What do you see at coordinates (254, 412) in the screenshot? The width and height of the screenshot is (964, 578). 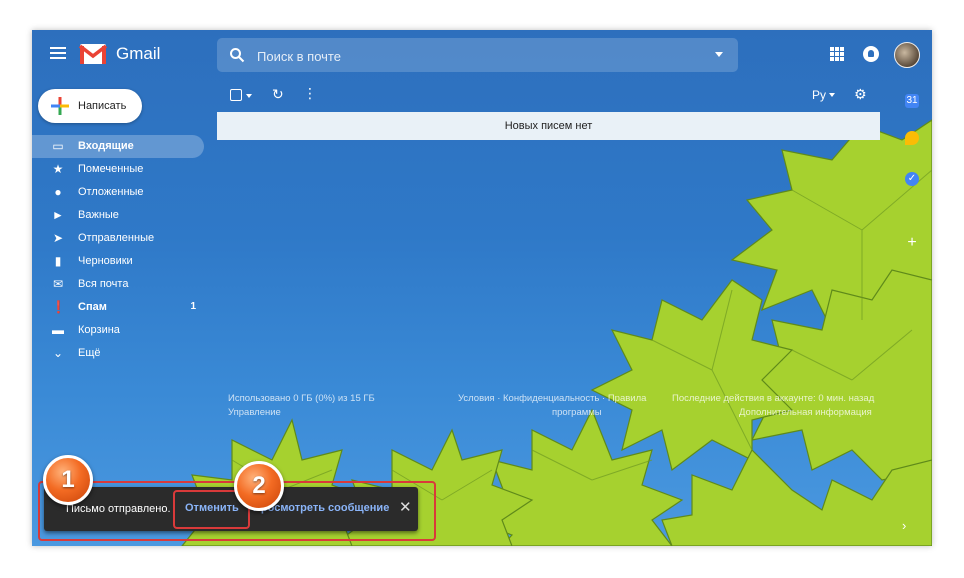 I see `manage-storage-link: Управление` at bounding box center [254, 412].